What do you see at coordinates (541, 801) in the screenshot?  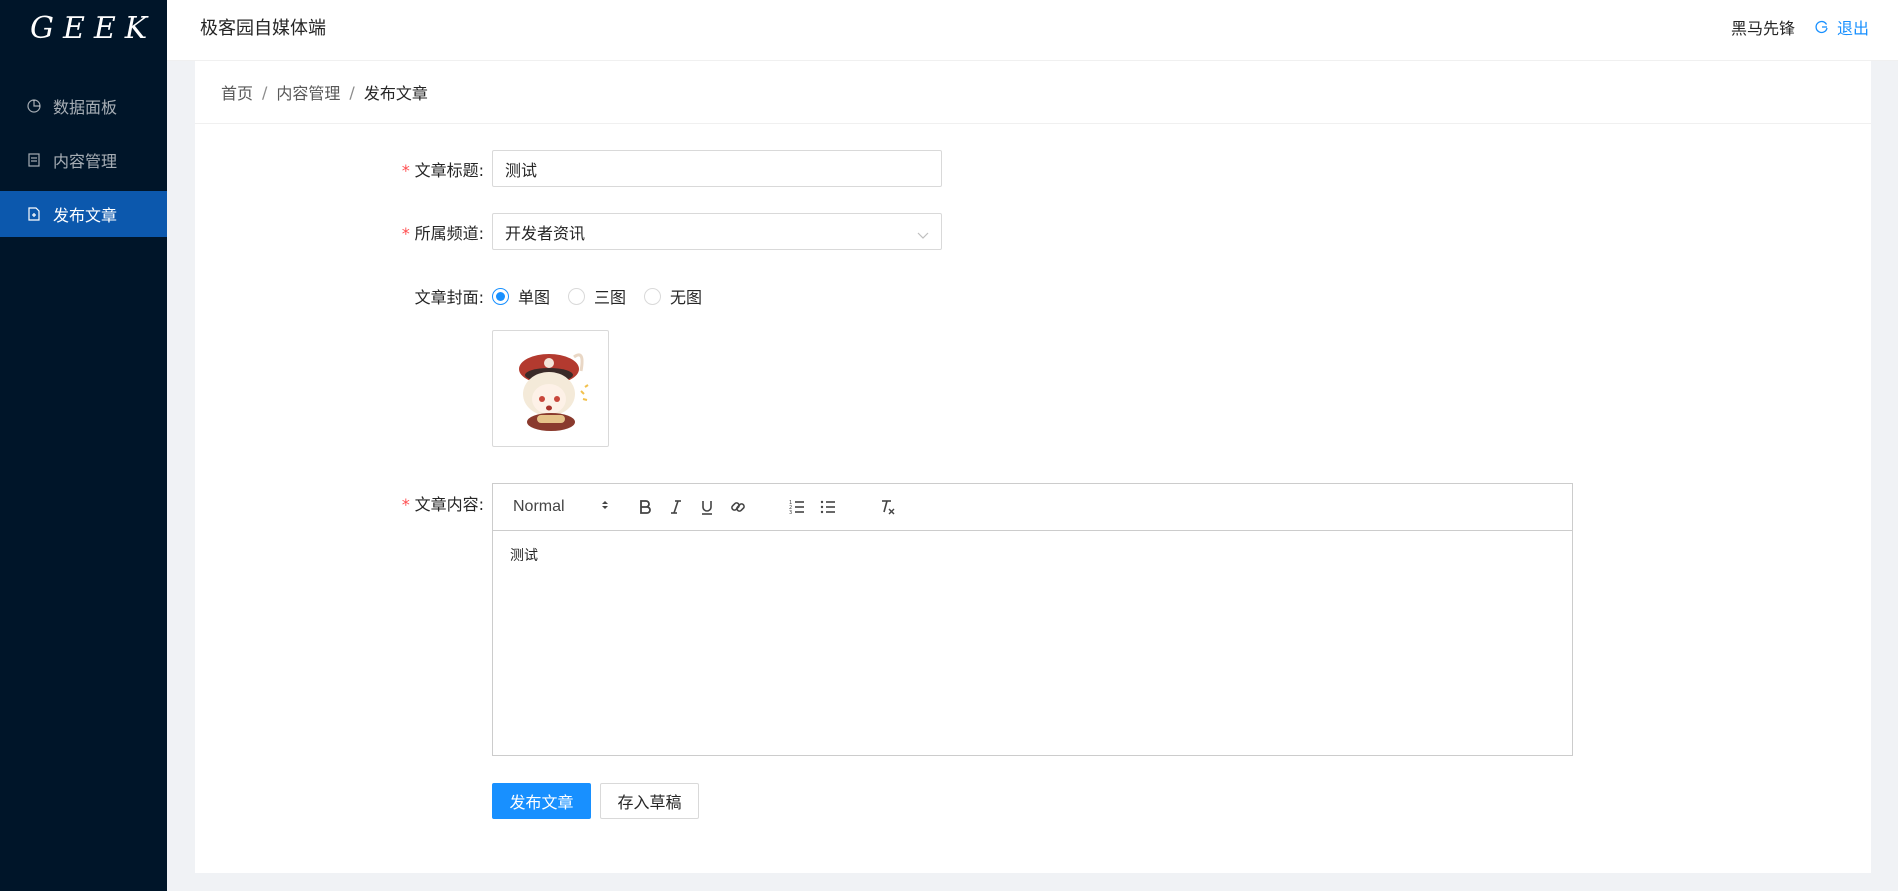 I see `publish-button: 发布文章` at bounding box center [541, 801].